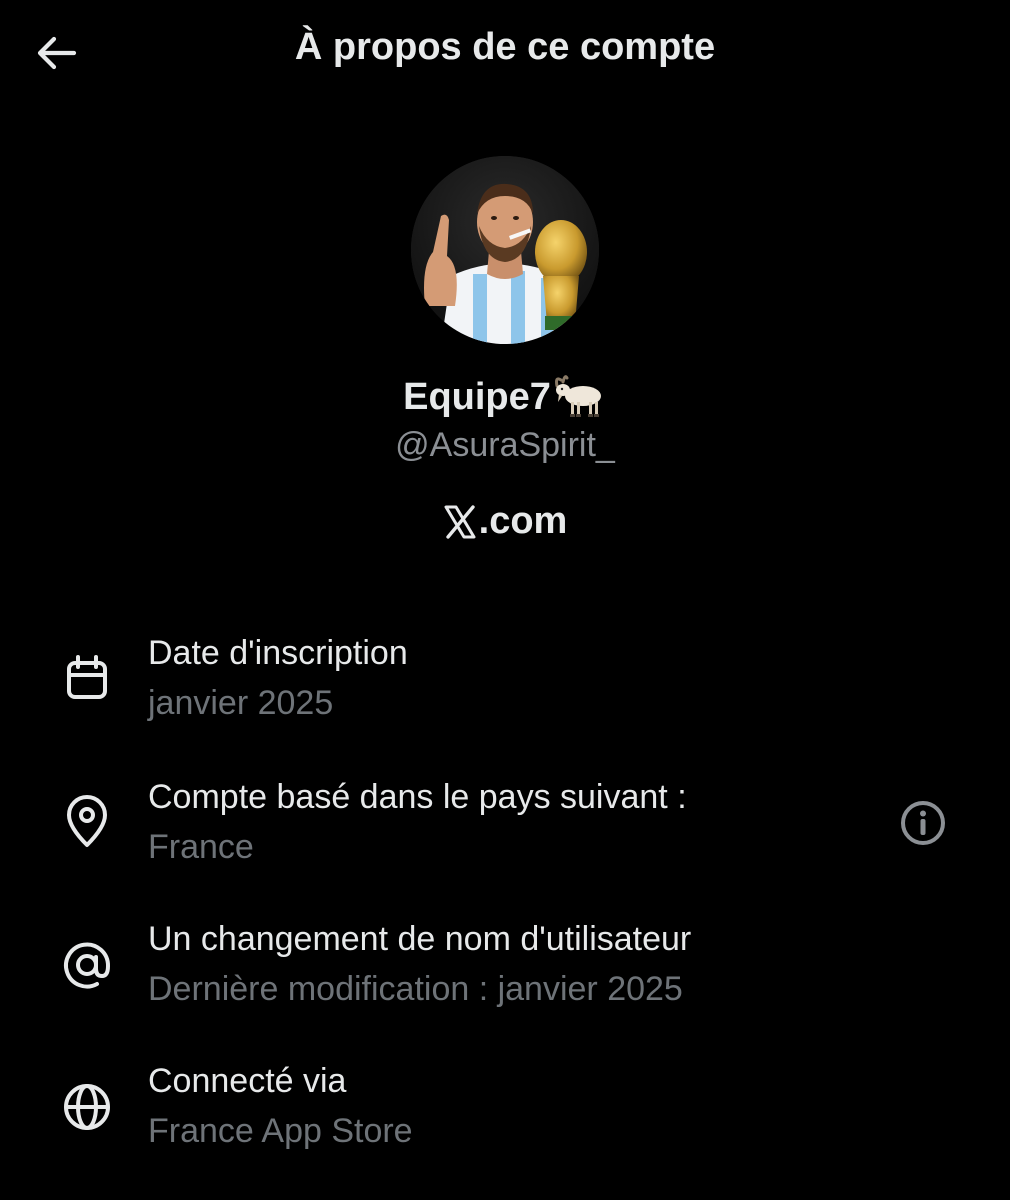 This screenshot has height=1200, width=1010. What do you see at coordinates (87, 821) in the screenshot?
I see `location-pin-icon` at bounding box center [87, 821].